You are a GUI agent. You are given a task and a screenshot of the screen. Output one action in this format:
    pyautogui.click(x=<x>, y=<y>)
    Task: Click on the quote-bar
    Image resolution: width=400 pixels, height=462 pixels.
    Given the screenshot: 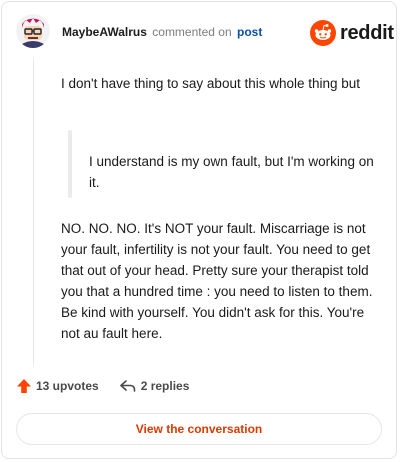 What is the action you would take?
    pyautogui.click(x=70, y=164)
    